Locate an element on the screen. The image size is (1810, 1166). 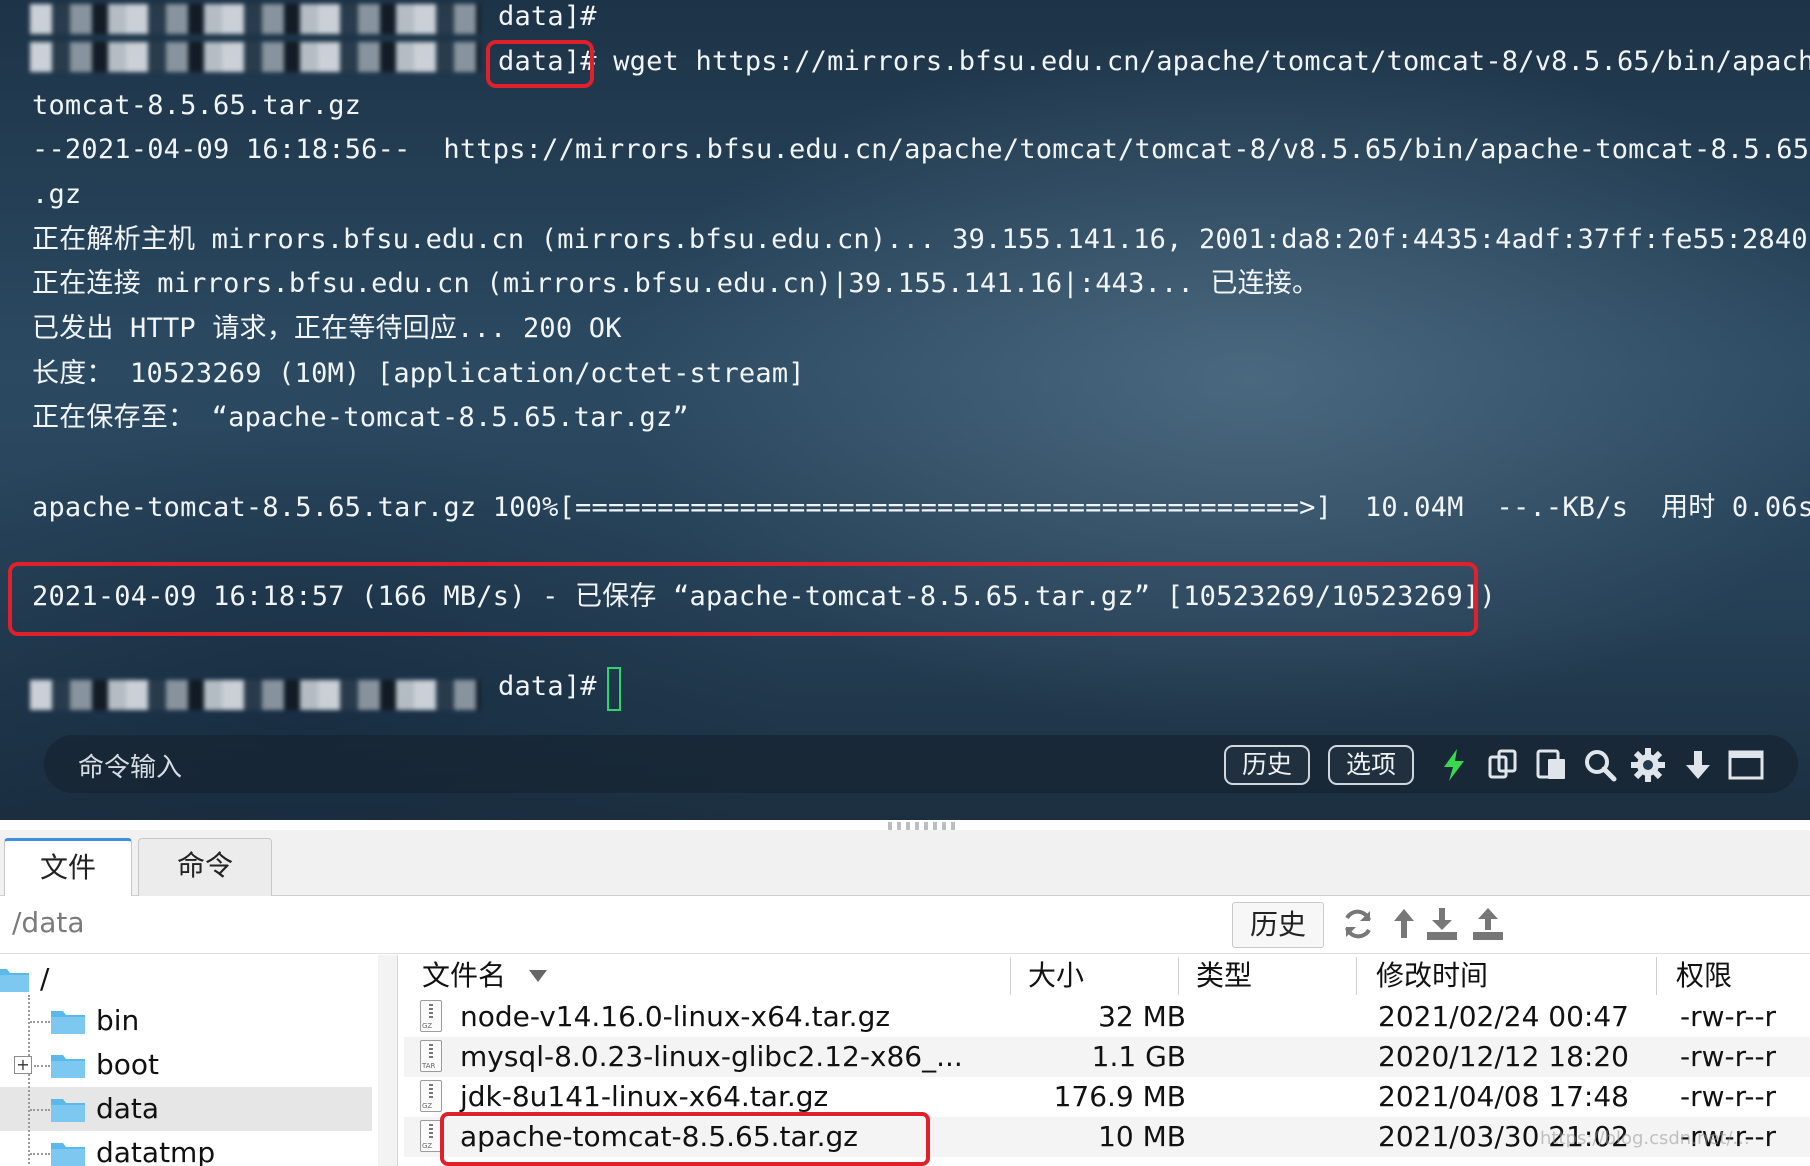
archive-file-icon: TAR is located at coordinates (431, 1056).